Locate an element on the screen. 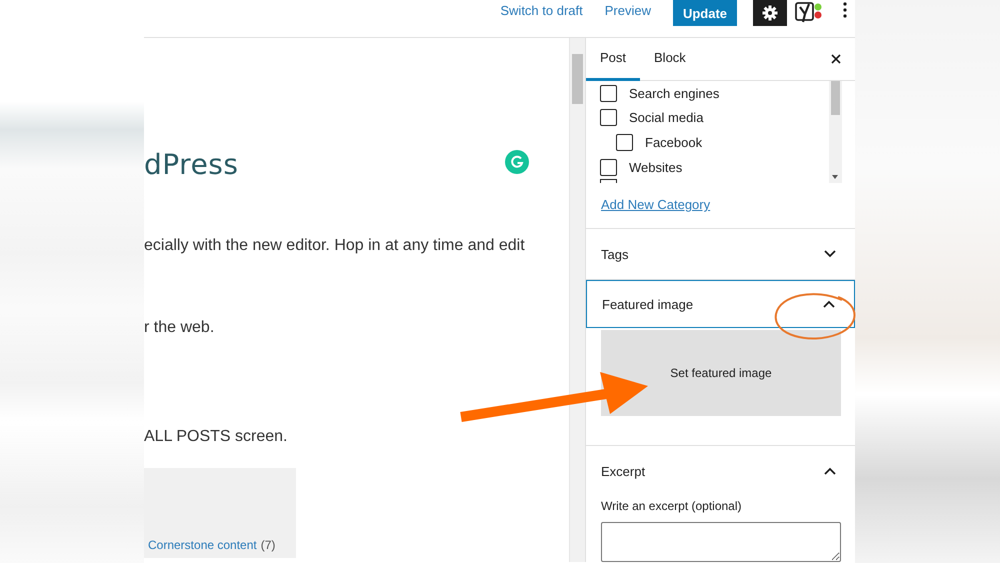  chevron-down-icon is located at coordinates (830, 254).